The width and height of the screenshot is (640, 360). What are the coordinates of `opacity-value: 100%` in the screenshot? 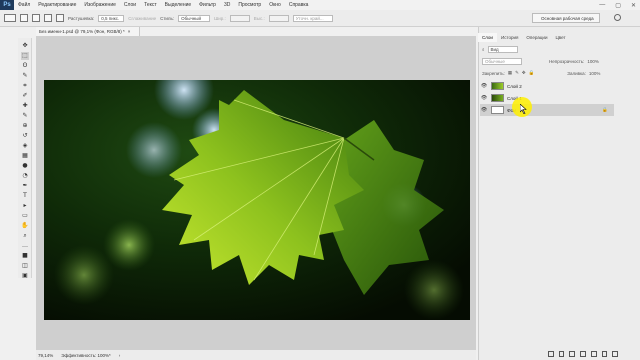 It's located at (593, 61).